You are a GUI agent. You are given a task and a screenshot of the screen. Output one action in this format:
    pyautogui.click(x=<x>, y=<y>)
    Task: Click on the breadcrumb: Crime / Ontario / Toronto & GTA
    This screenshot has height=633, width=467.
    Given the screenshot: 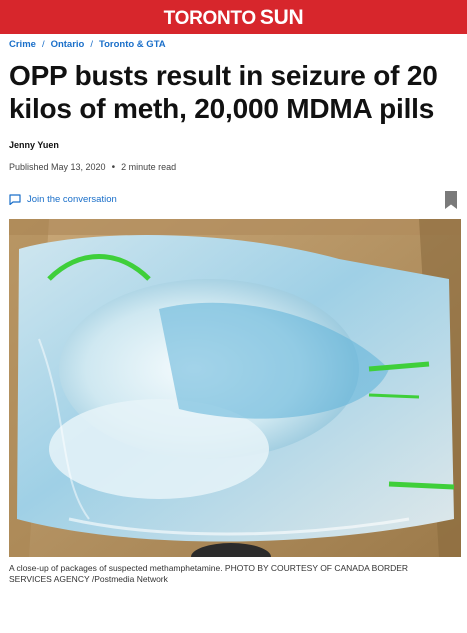 What is the action you would take?
    pyautogui.click(x=233, y=44)
    